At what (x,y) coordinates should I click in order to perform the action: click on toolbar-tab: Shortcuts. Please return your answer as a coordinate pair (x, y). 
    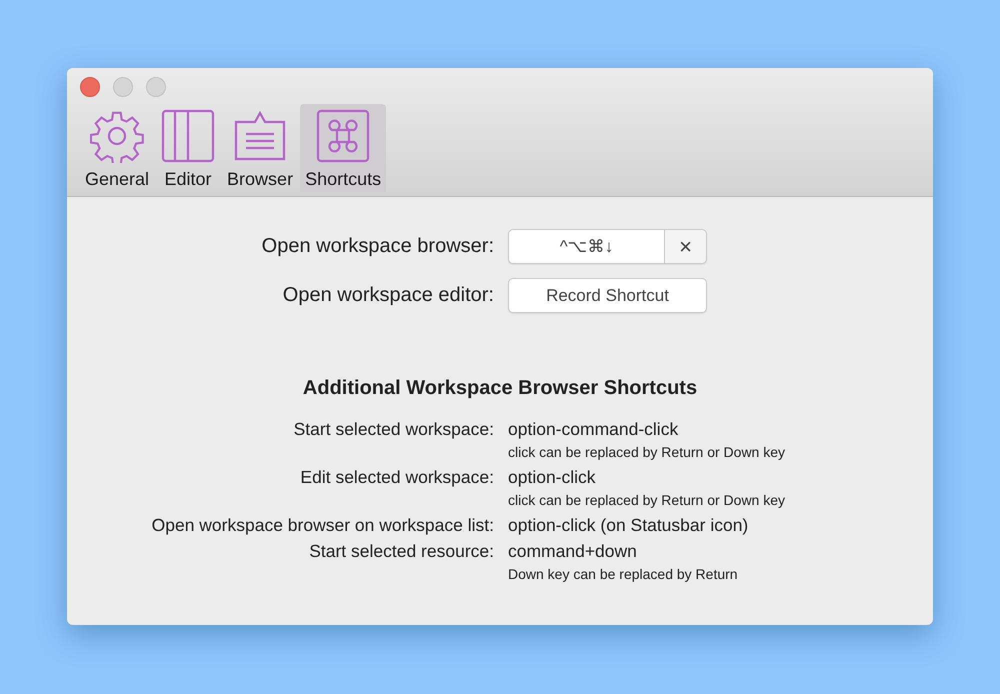
    Looking at the image, I should click on (343, 148).